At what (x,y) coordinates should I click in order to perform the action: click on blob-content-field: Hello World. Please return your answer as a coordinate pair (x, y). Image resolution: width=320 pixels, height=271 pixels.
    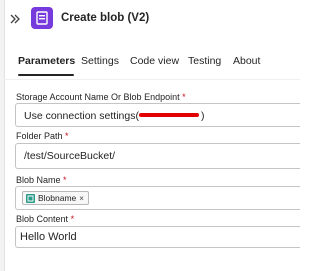
    Looking at the image, I should click on (157, 237).